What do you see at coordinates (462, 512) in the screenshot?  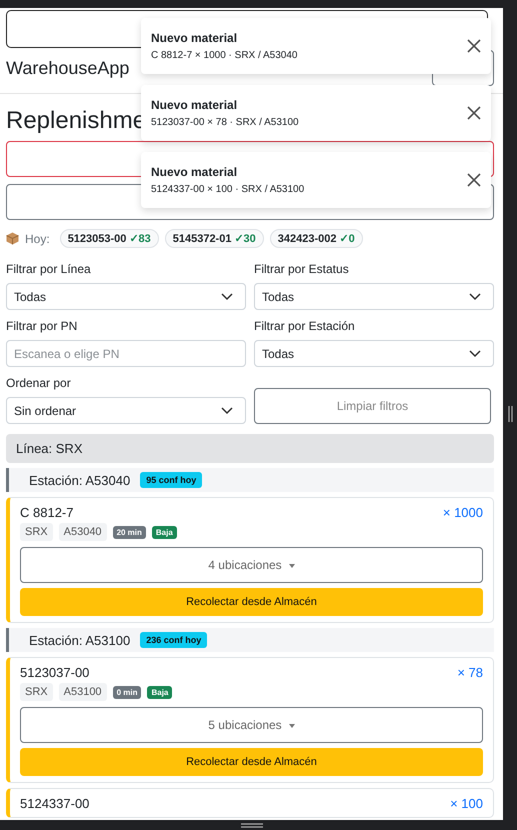 I see `quantity: × 1000` at bounding box center [462, 512].